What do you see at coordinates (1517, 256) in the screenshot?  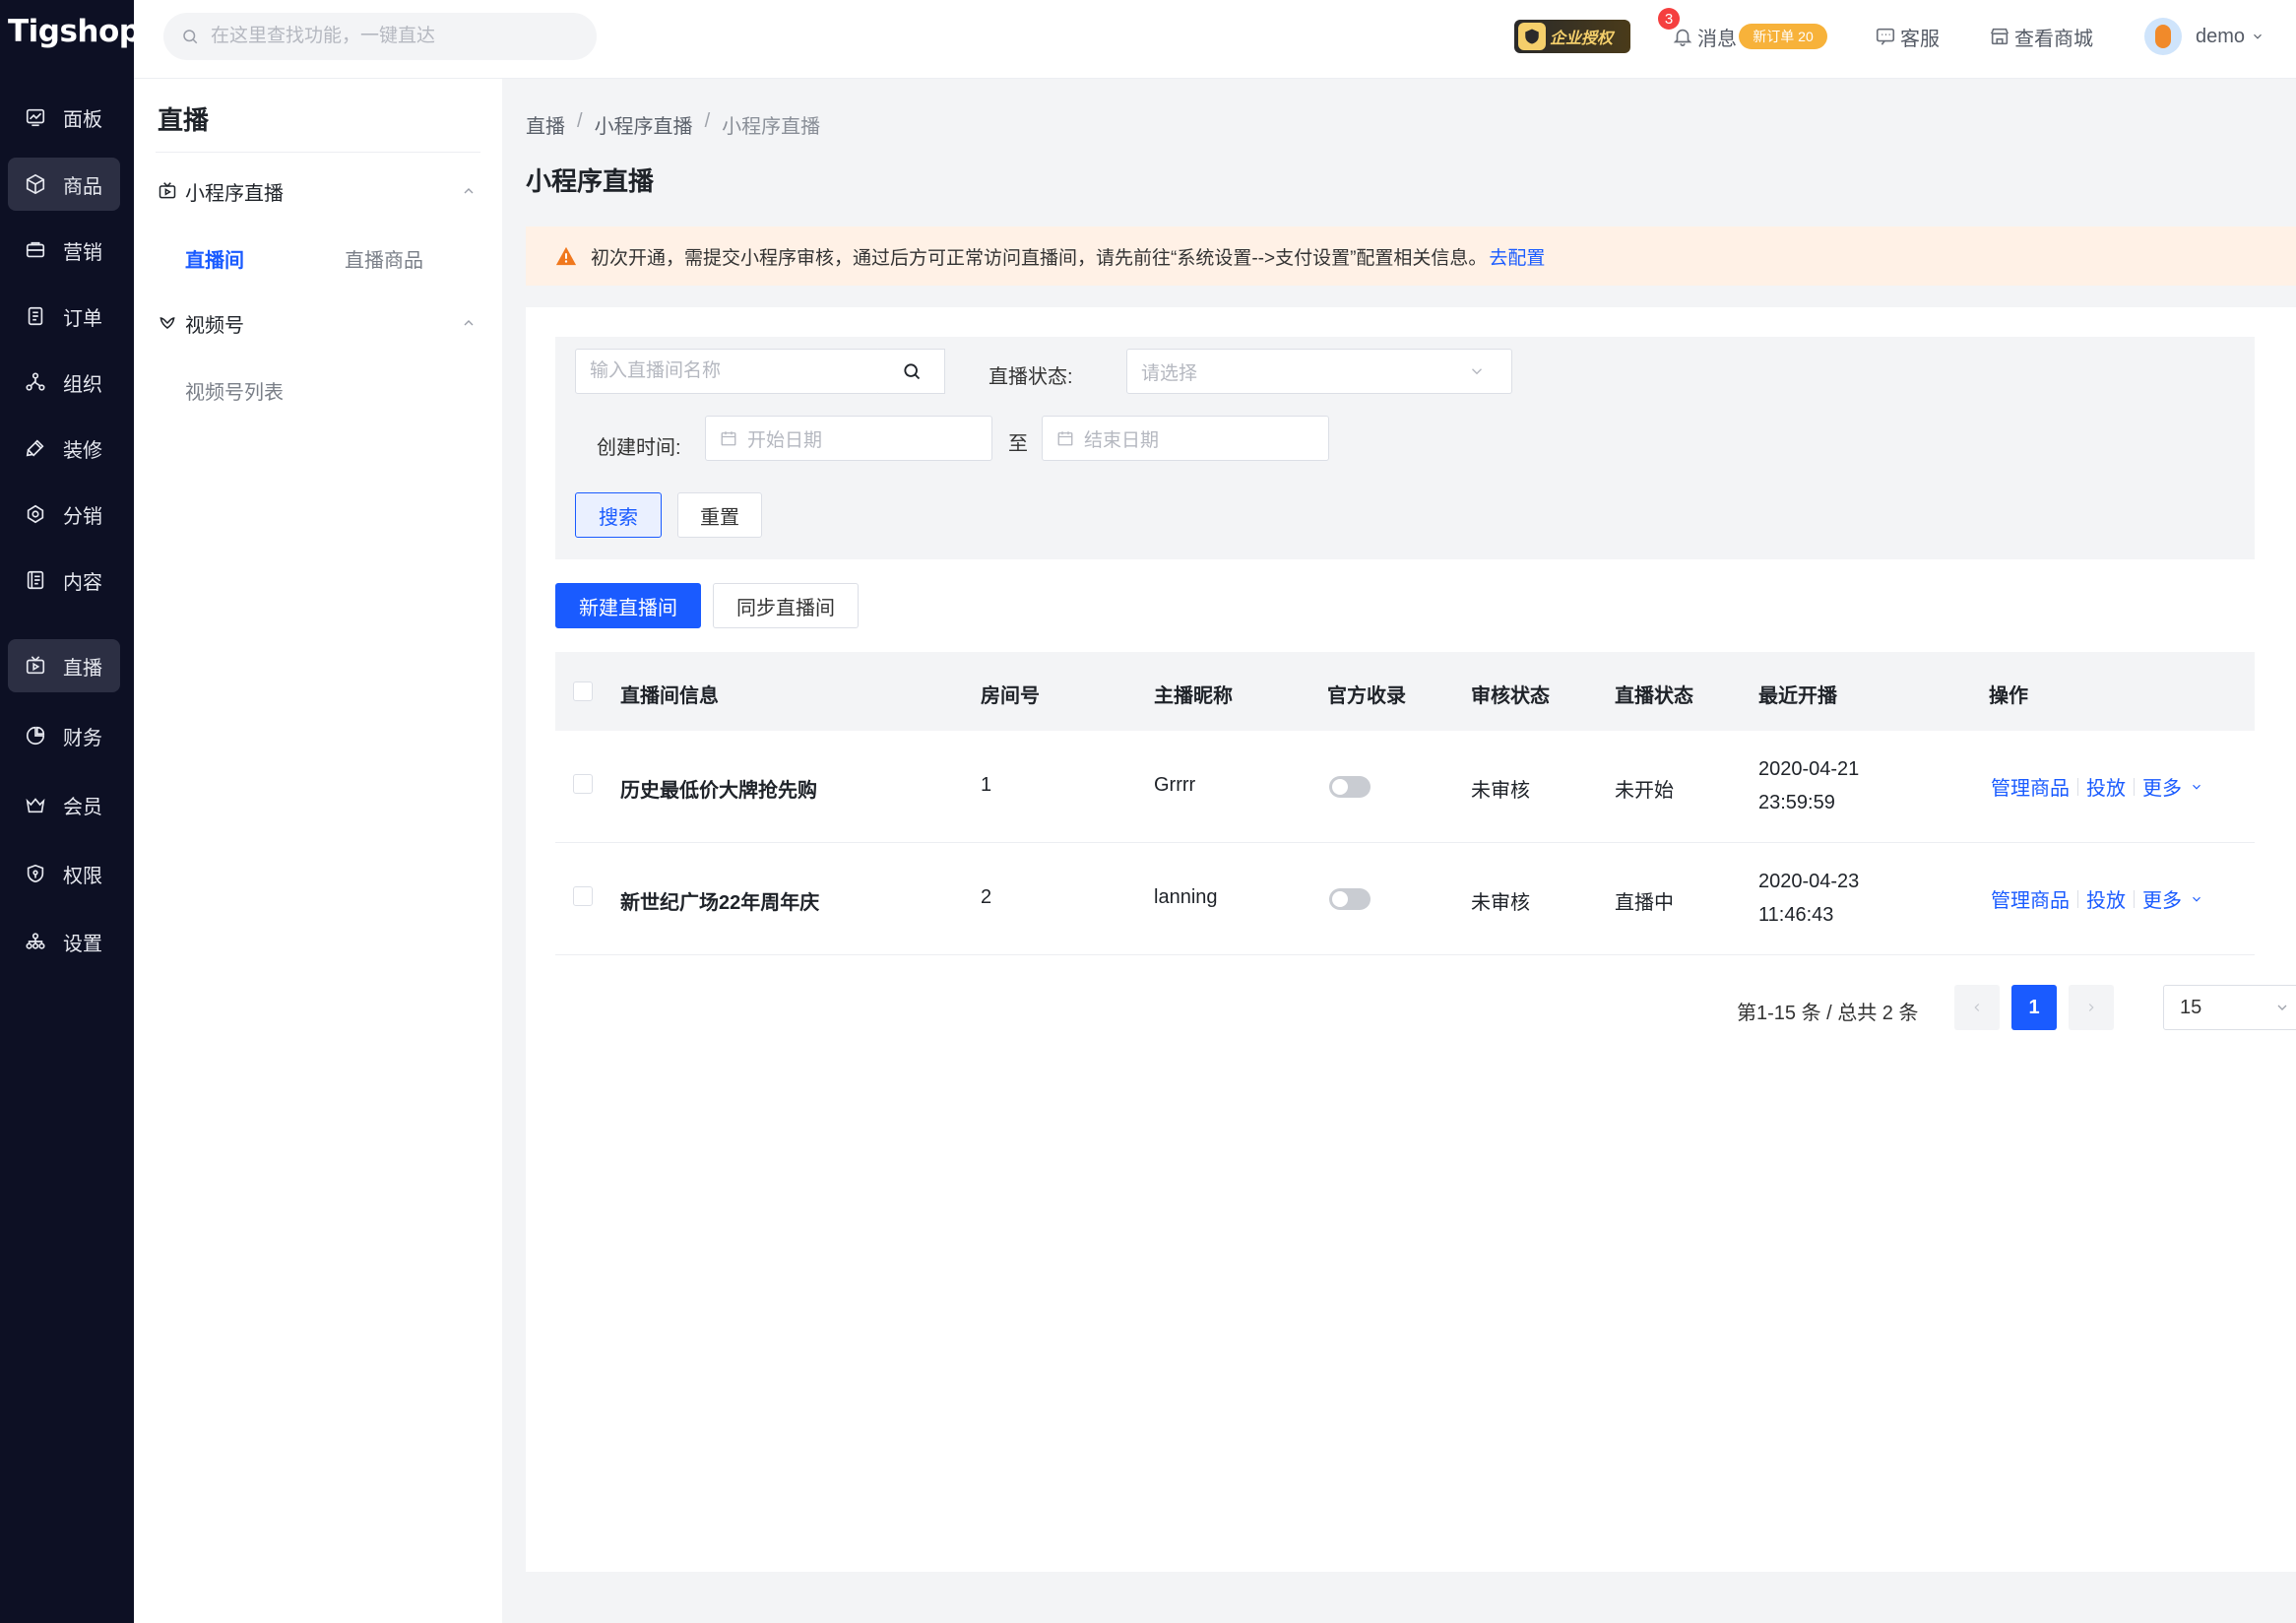 I see `configure-link: 去配置` at bounding box center [1517, 256].